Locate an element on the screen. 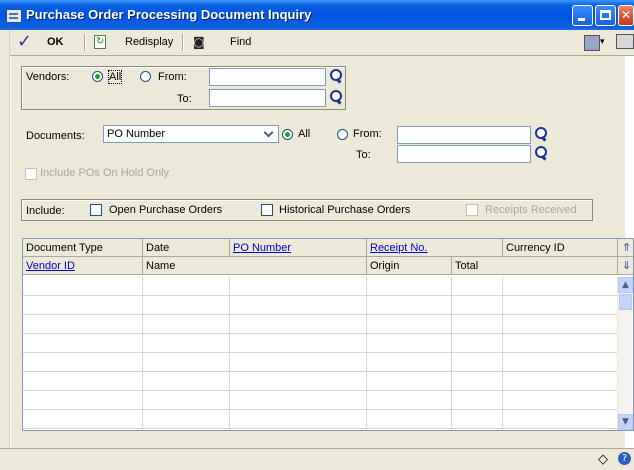 The height and width of the screenshot is (470, 634). col-name: Name is located at coordinates (255, 266).